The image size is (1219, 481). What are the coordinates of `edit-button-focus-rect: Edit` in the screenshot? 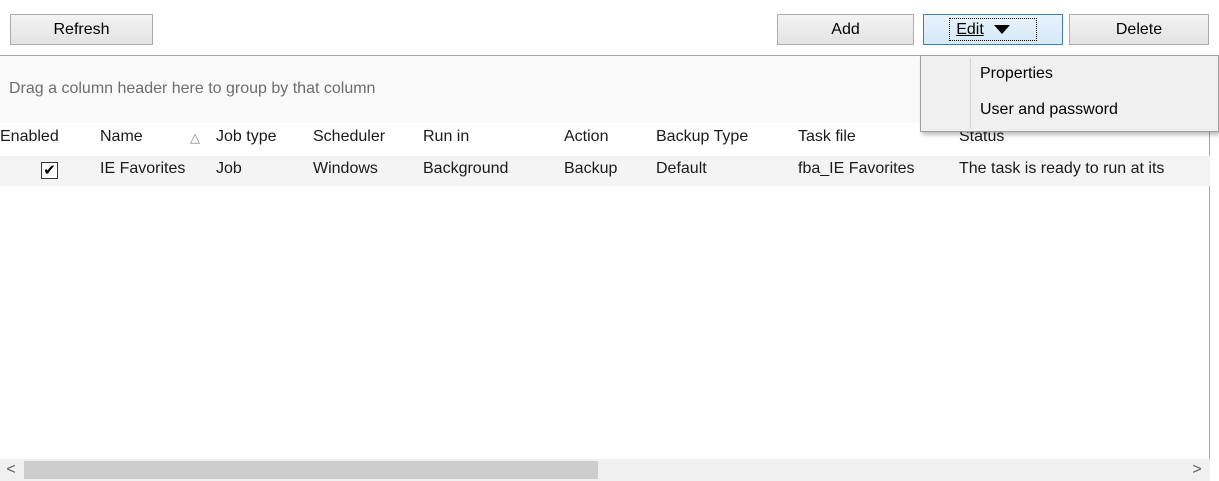 It's located at (993, 29).